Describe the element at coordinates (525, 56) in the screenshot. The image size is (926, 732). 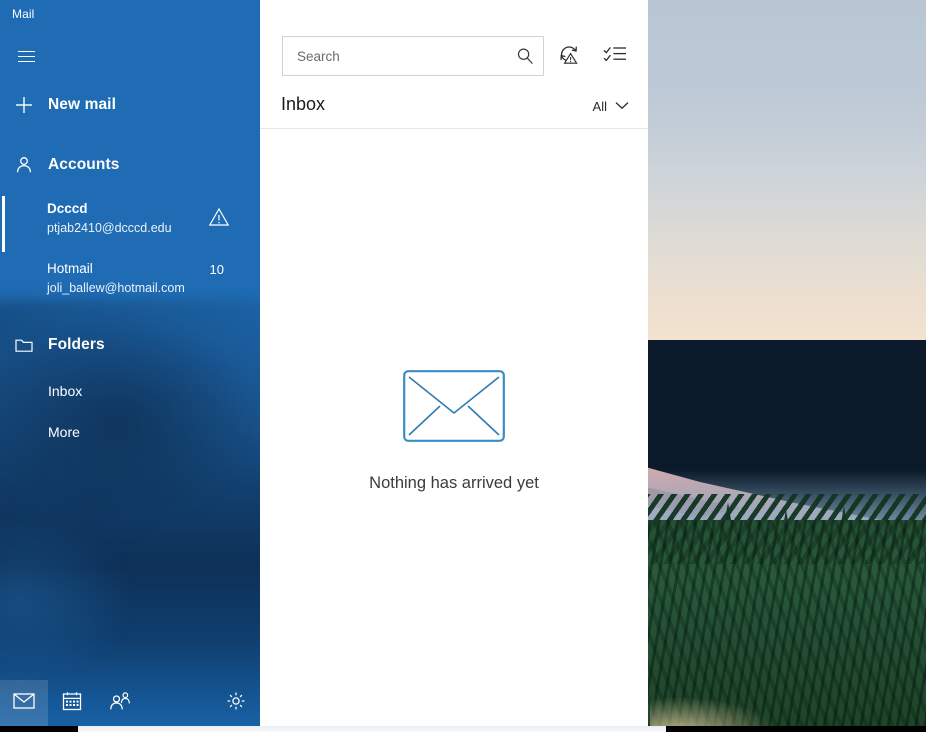
I see `search-icon` at that location.